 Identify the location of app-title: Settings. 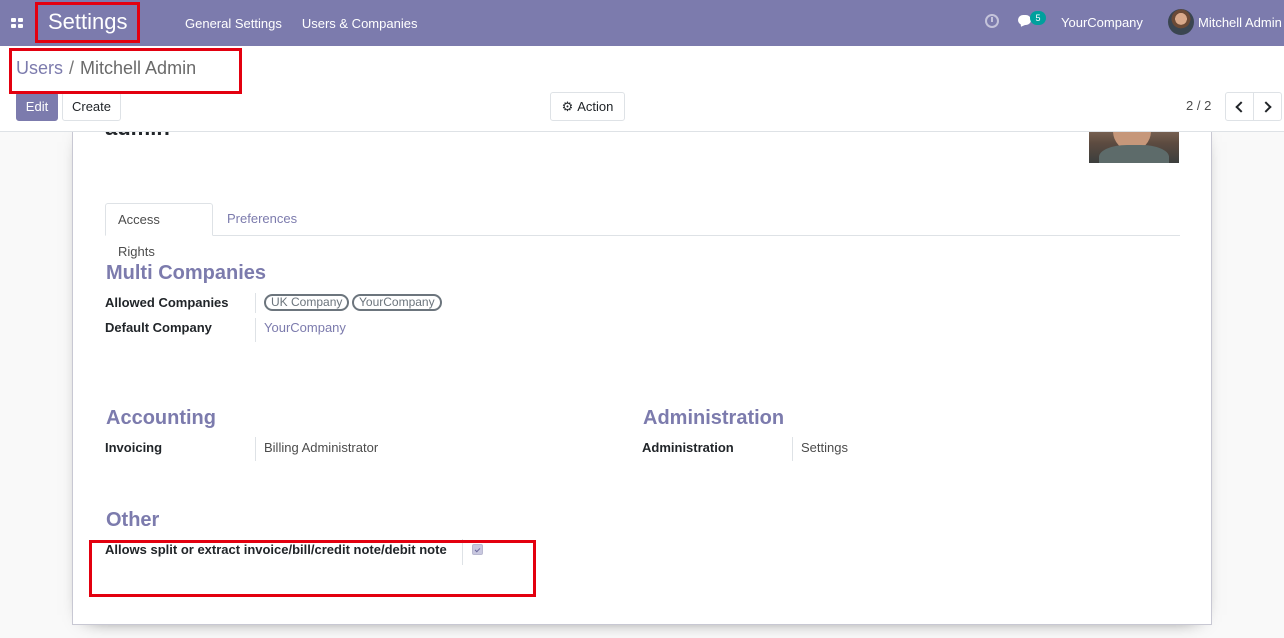
(88, 22).